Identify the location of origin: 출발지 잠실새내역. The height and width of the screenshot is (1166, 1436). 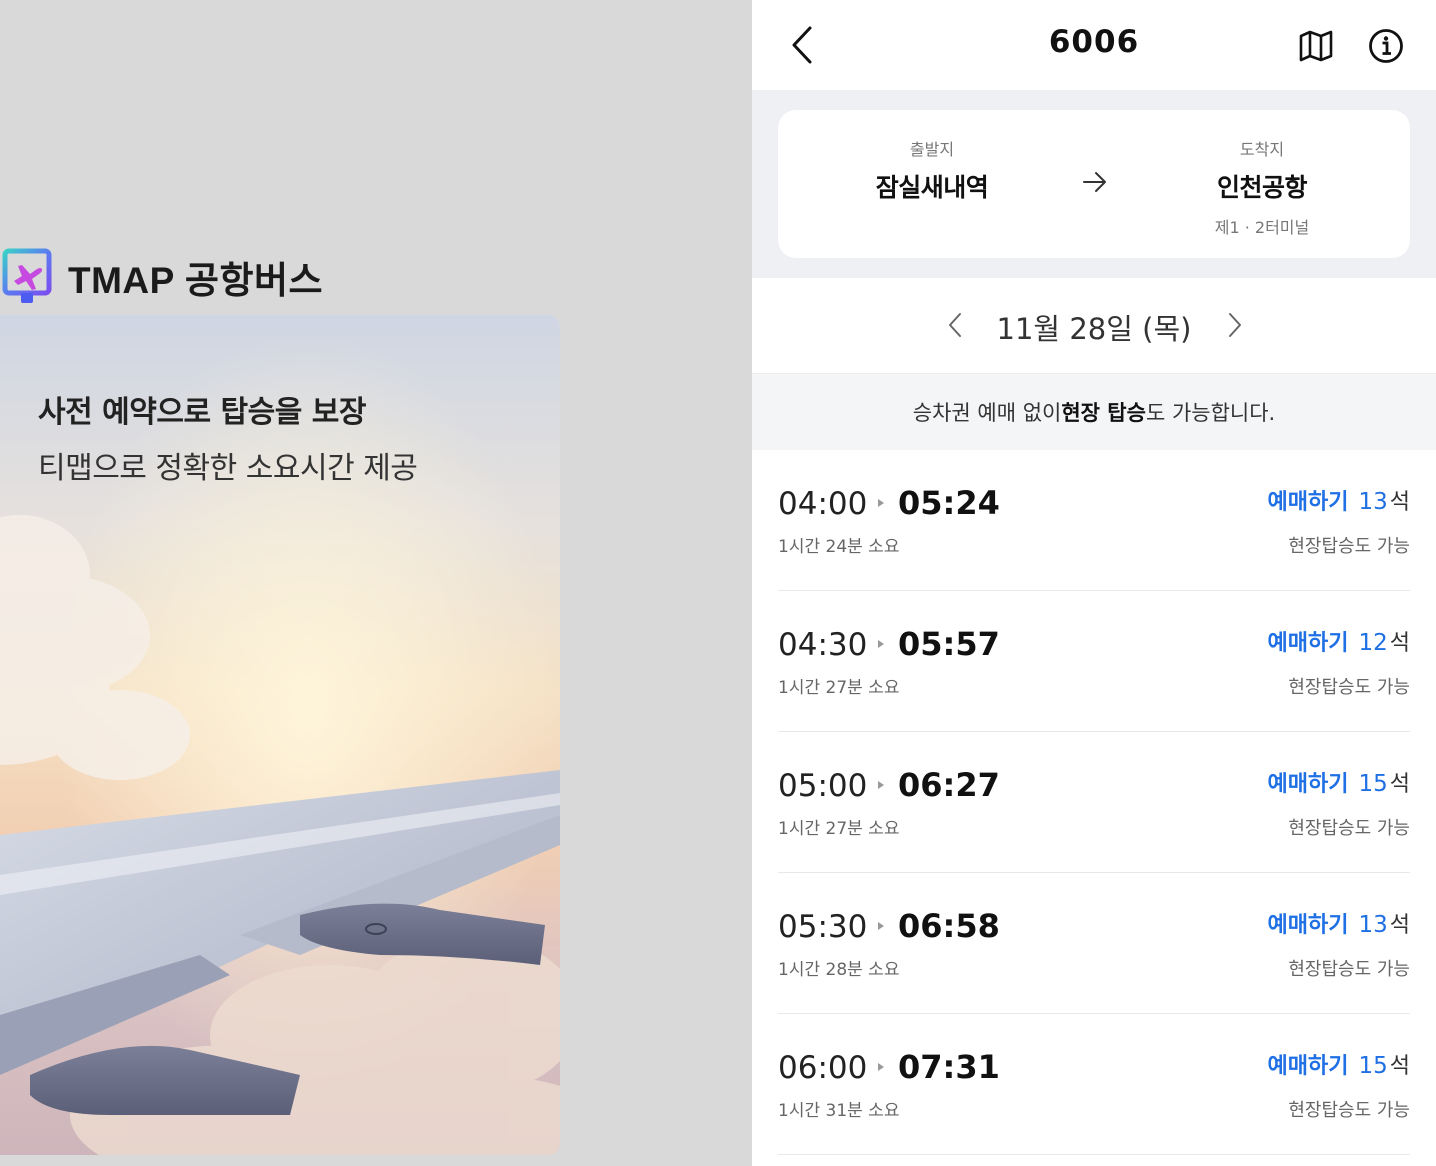
(932, 170).